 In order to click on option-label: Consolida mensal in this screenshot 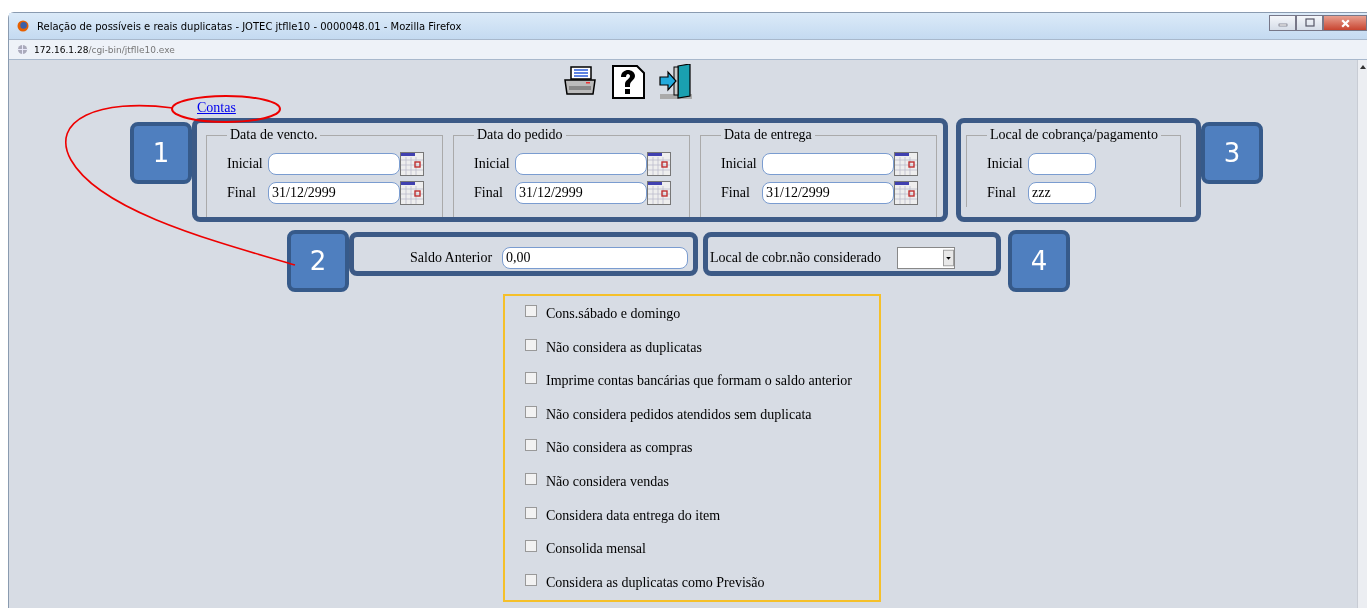, I will do `click(596, 549)`.